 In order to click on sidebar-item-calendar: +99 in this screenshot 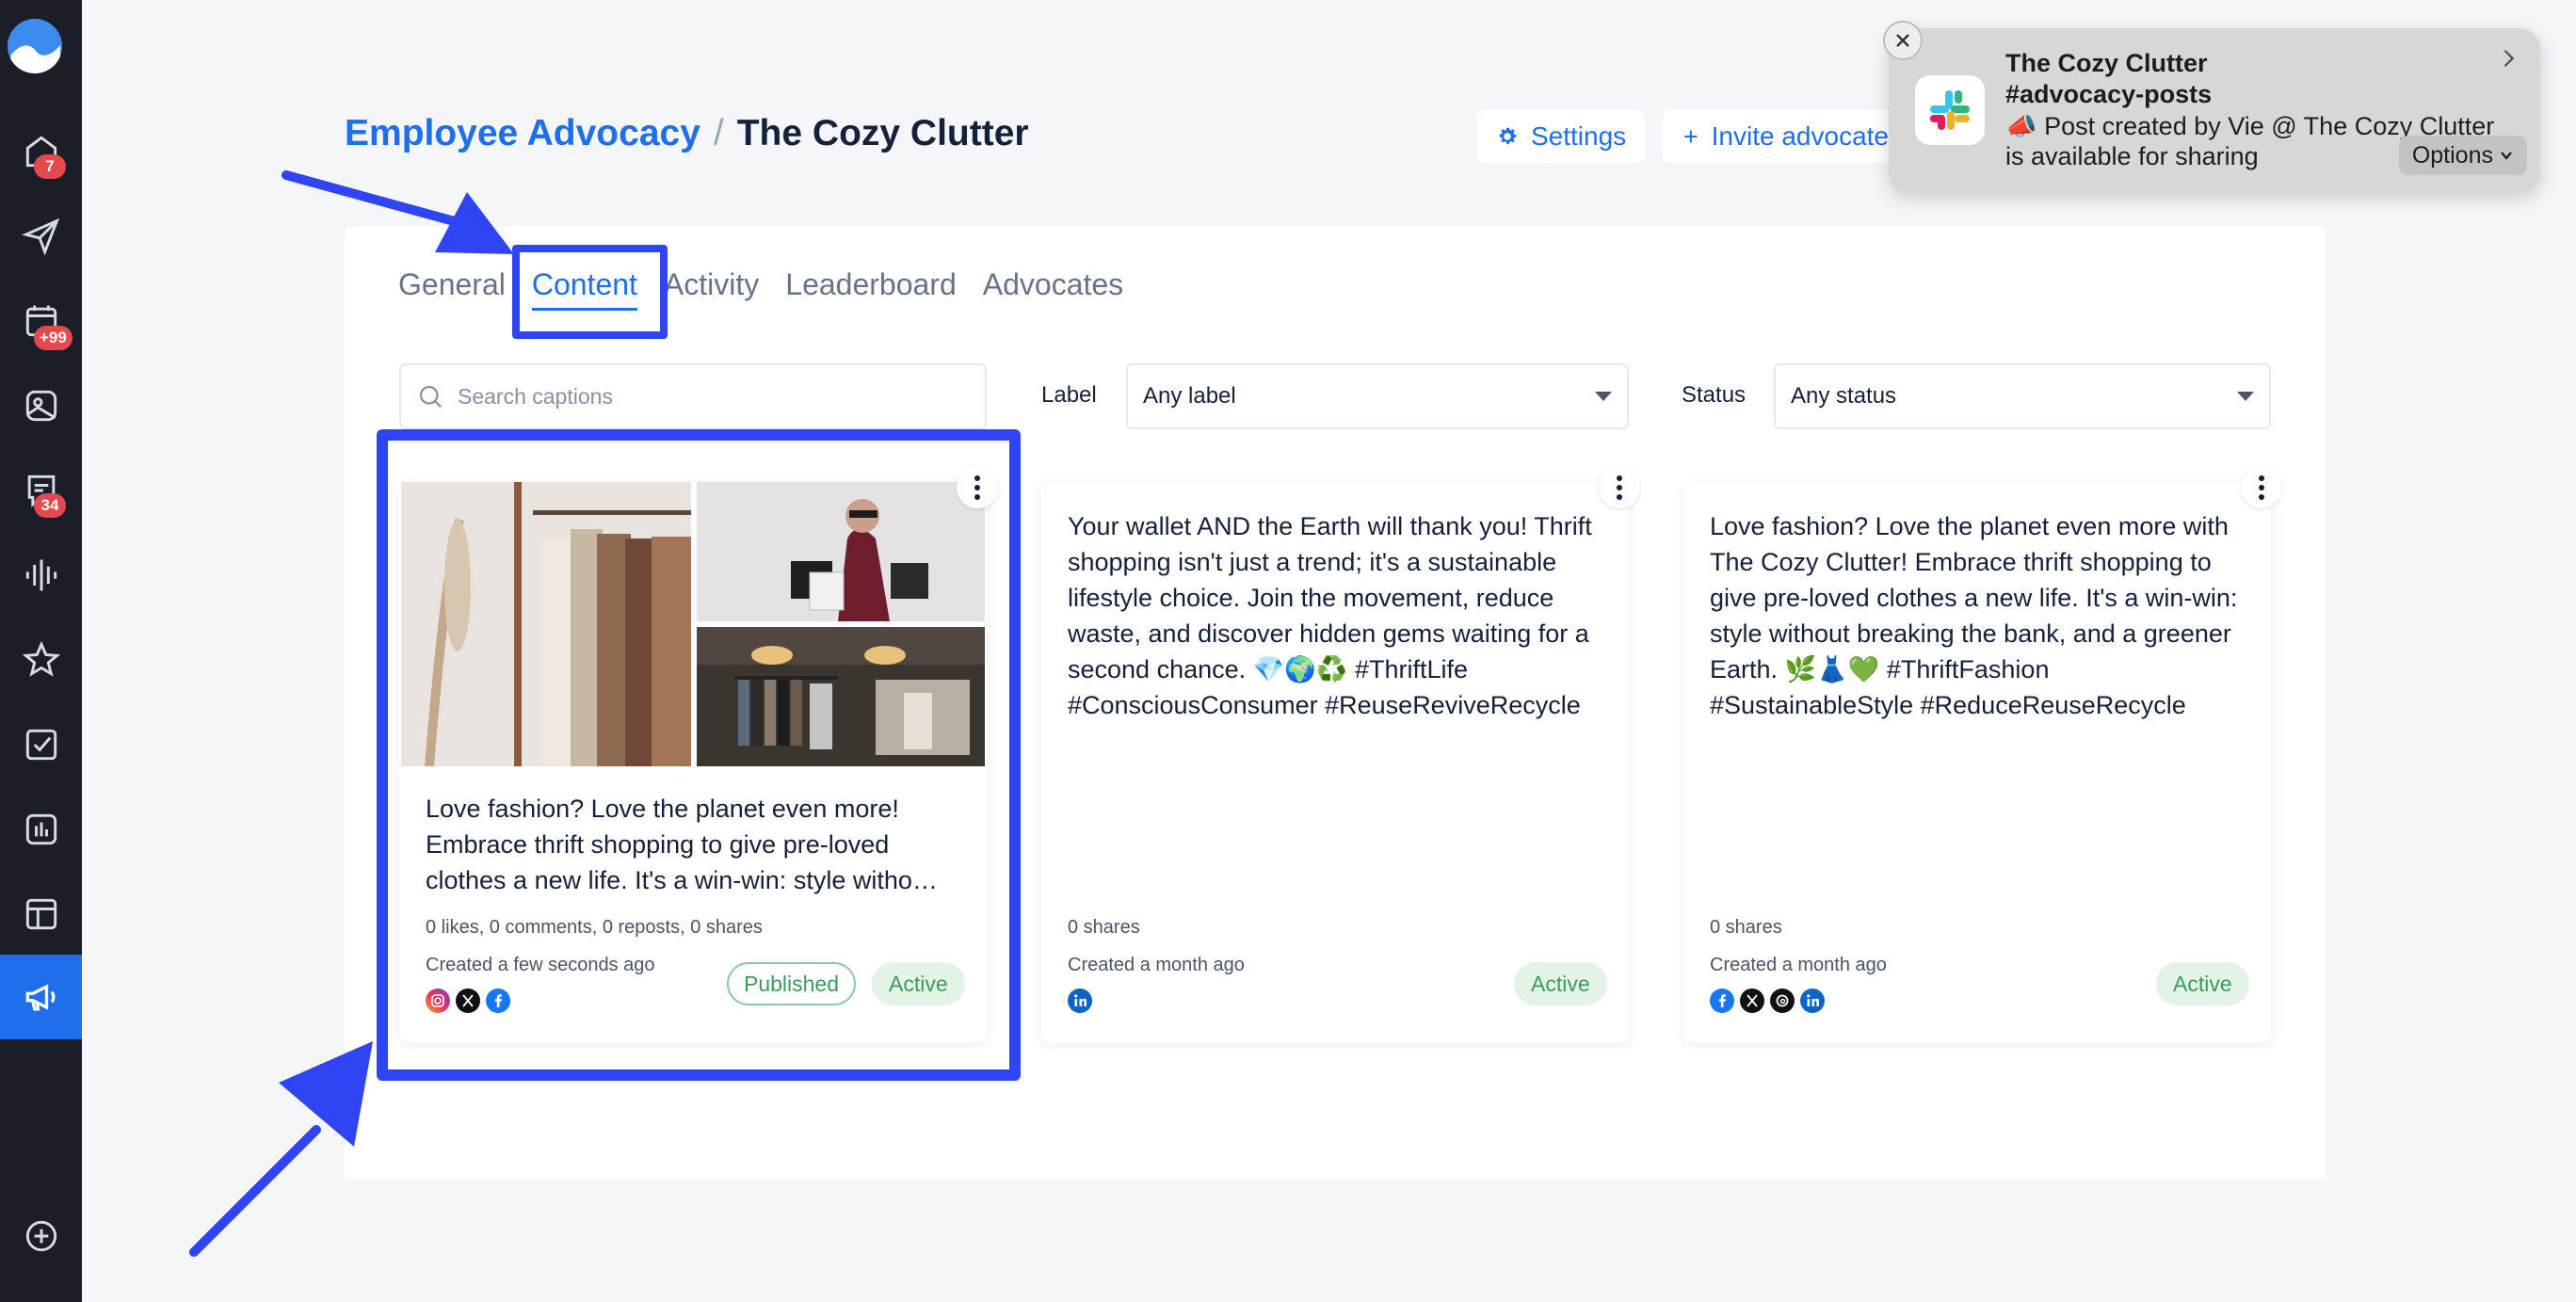, I will do `click(41, 321)`.